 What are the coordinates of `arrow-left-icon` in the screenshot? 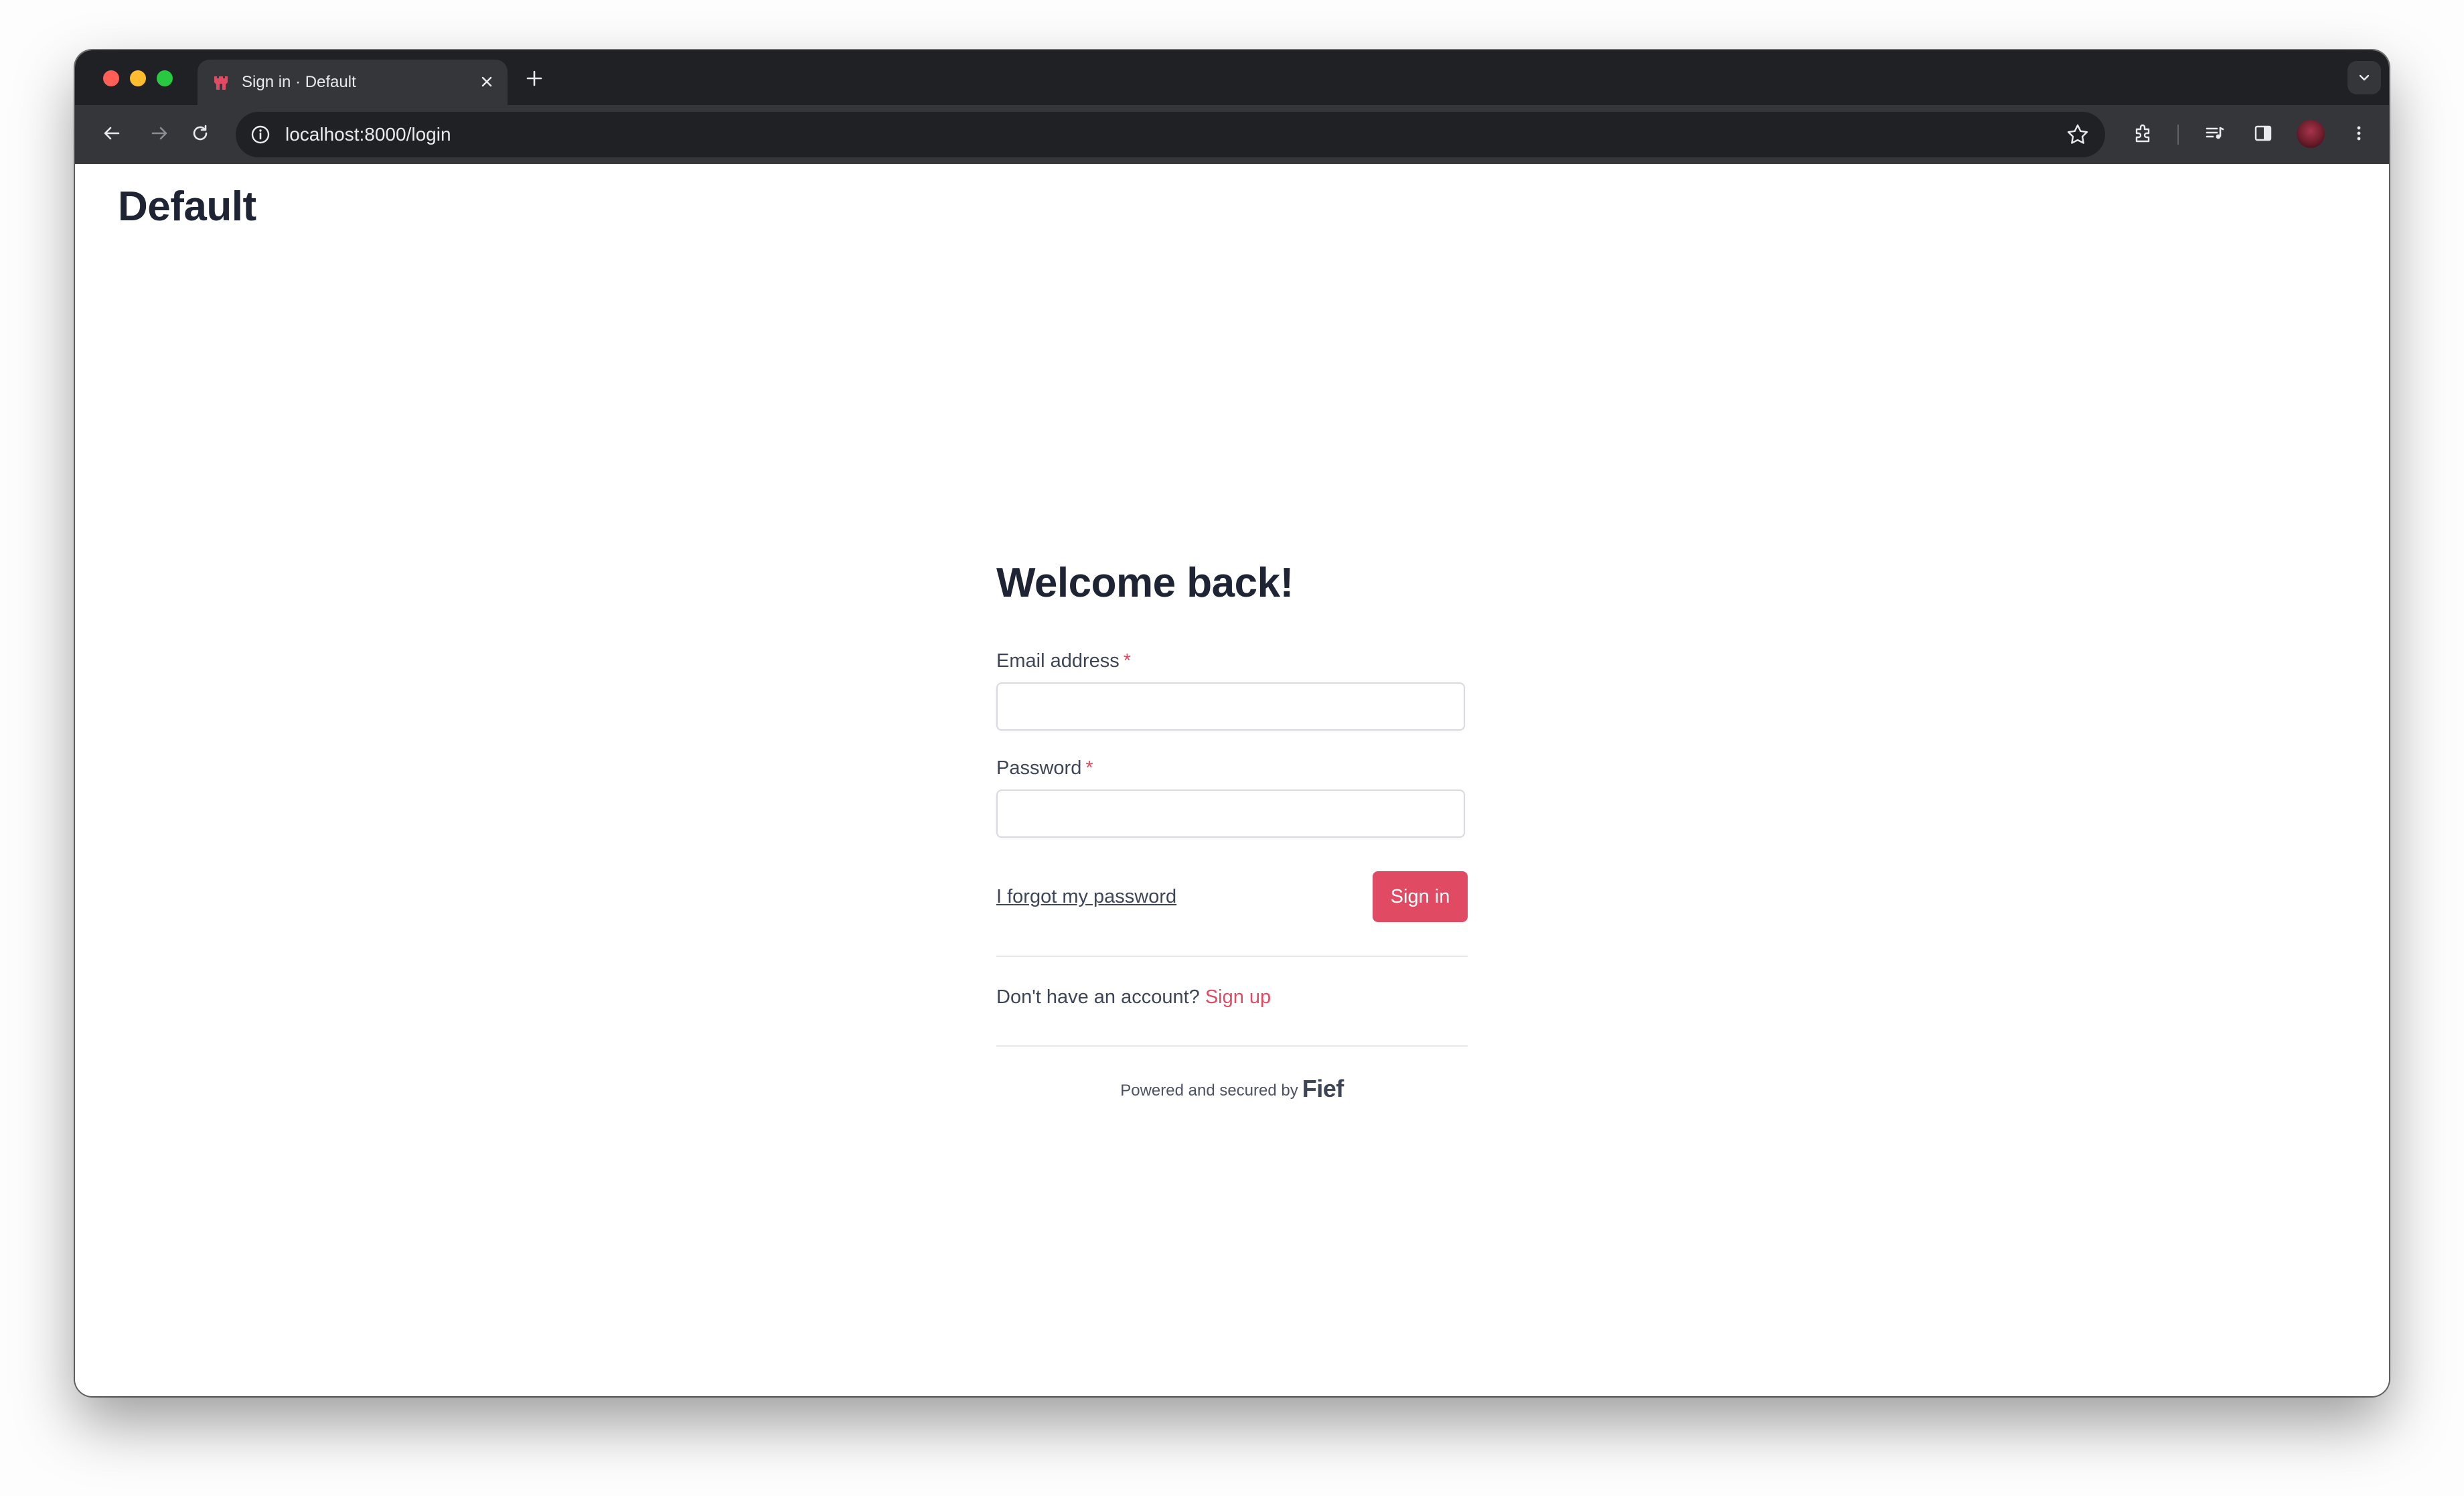 It's located at (112, 134).